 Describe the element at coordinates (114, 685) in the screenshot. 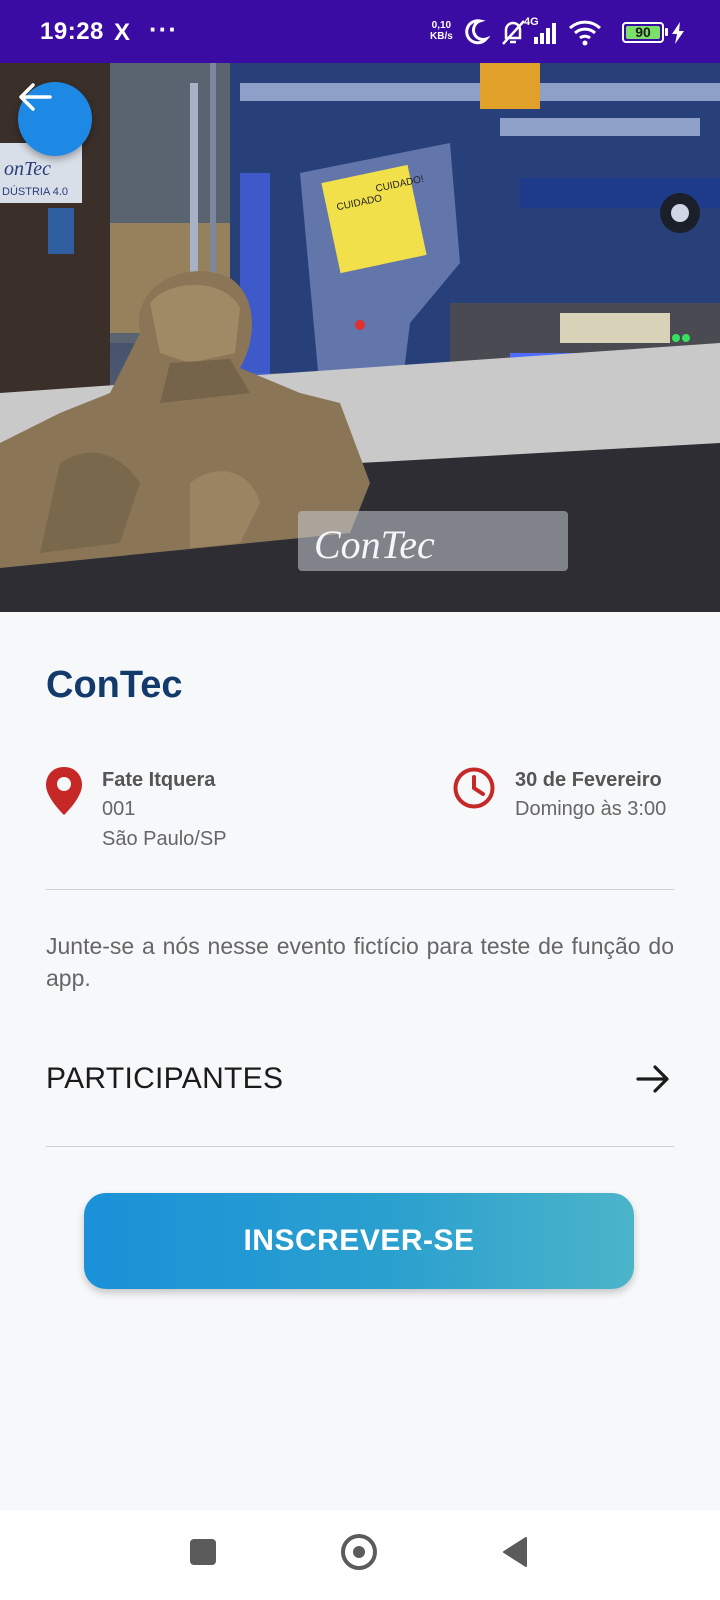

I see `event-title: ConTec` at that location.